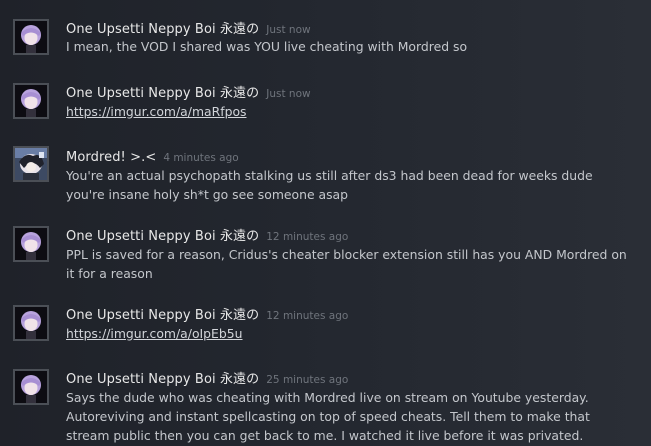  Describe the element at coordinates (201, 158) in the screenshot. I see `comment-timestamp: 4 minutes ago` at that location.